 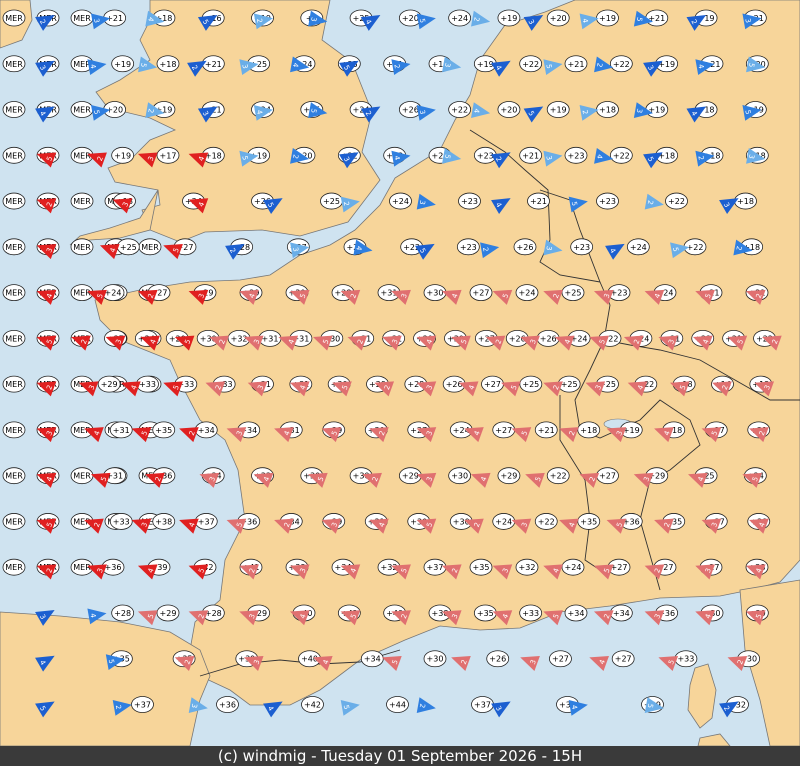 I want to click on svg-text: +44, so click(x=397, y=705).